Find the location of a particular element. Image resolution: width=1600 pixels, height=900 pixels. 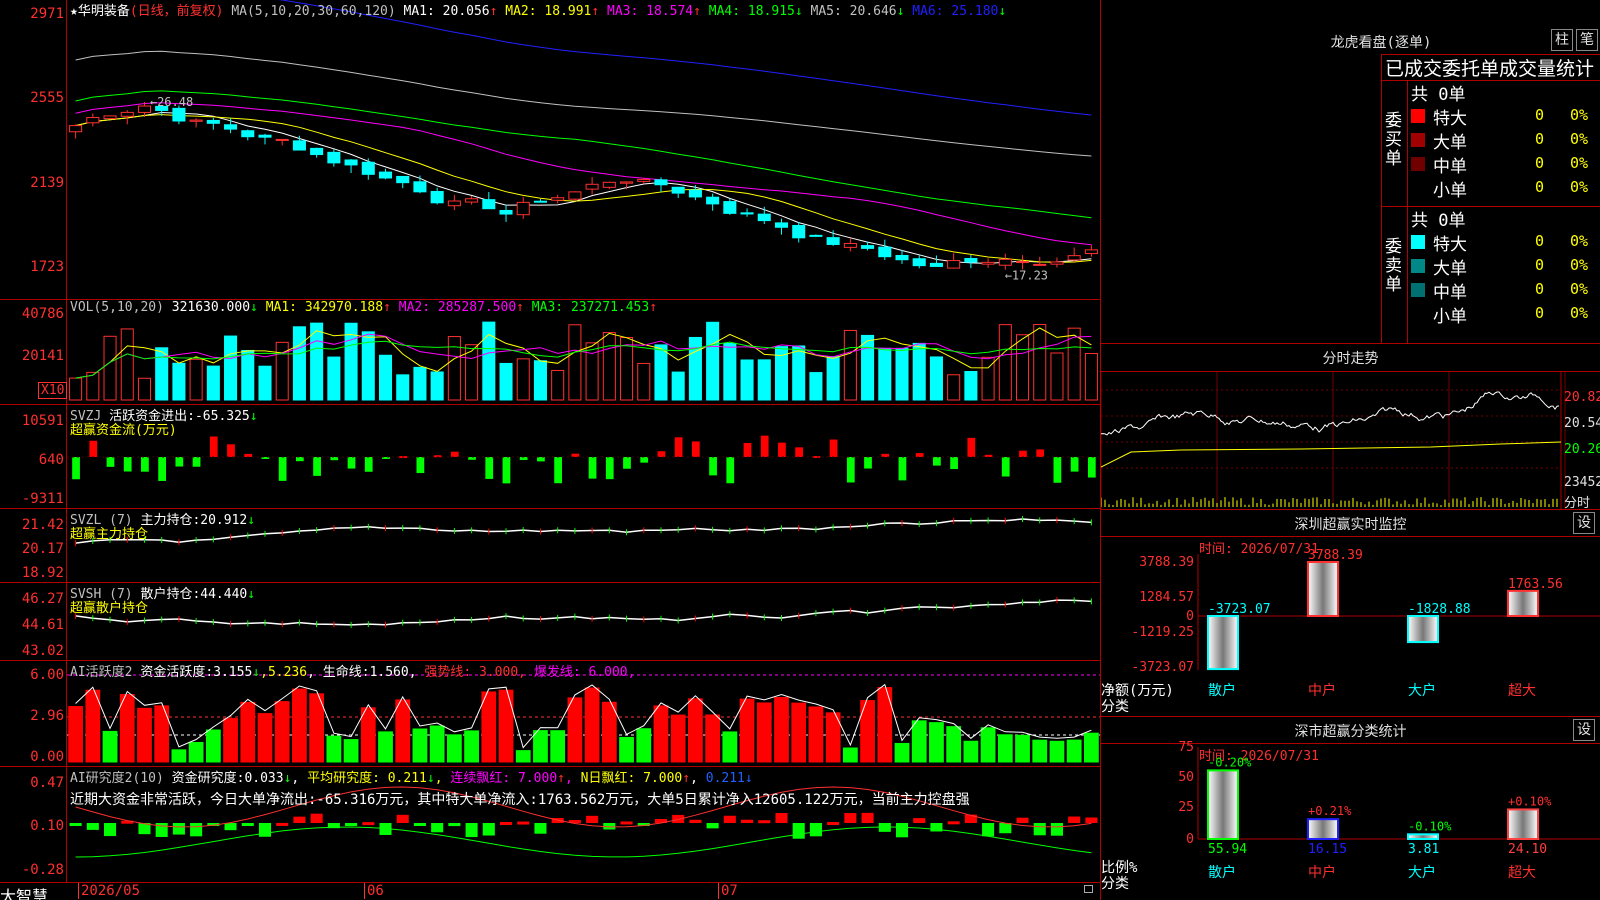

volume-chart is located at coordinates (583, 352).